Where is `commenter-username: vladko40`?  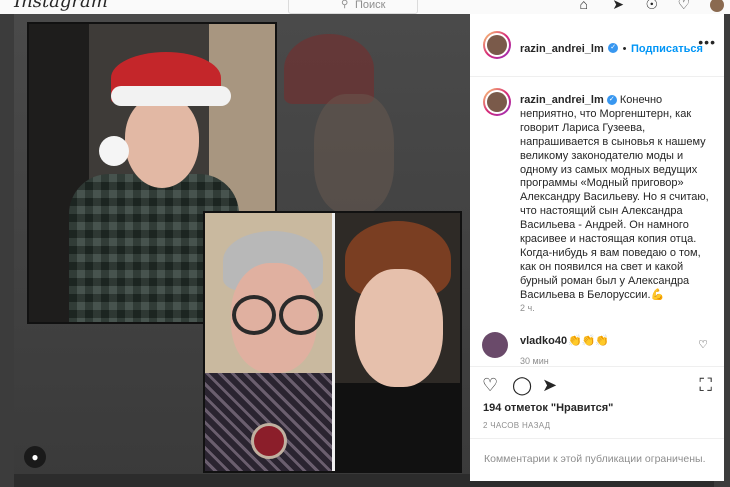 commenter-username: vladko40 is located at coordinates (543, 341).